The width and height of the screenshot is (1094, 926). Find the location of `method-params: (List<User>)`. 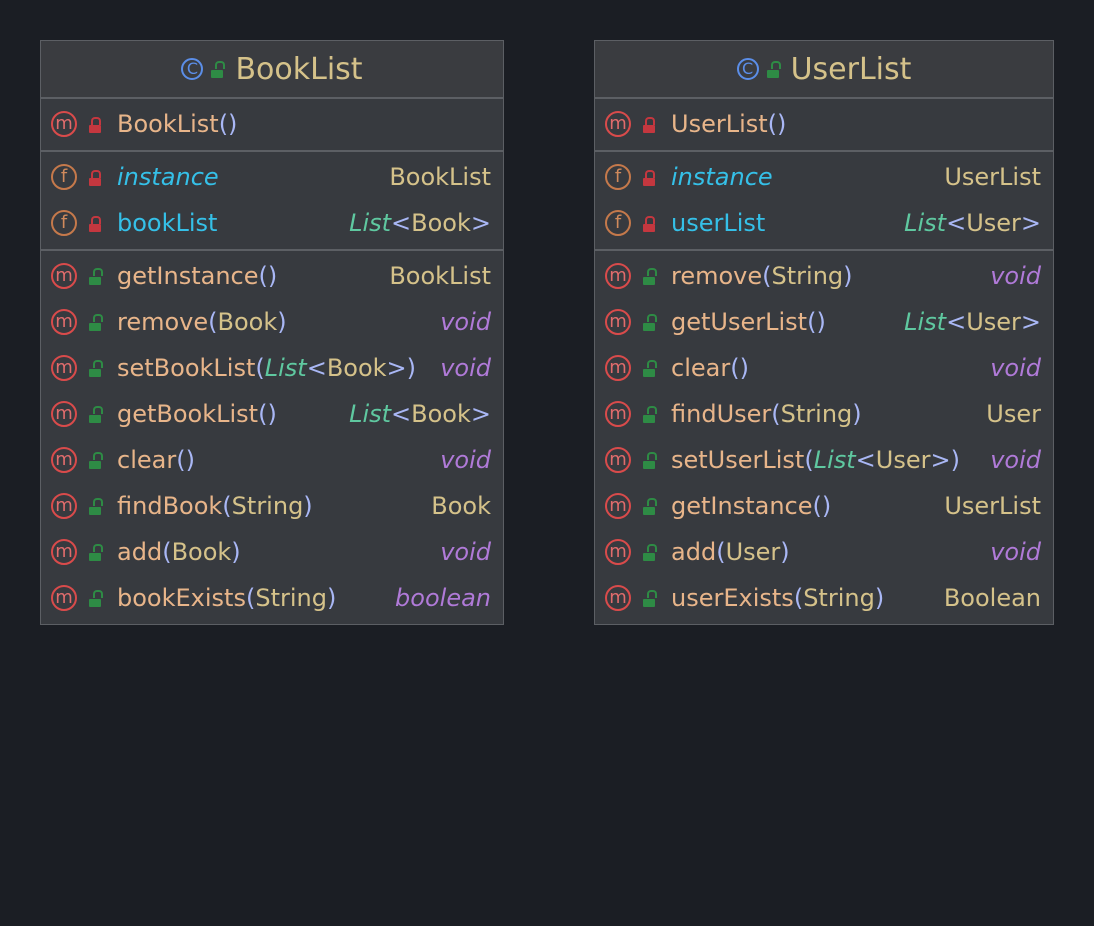

method-params: (List<User>) is located at coordinates (882, 460).